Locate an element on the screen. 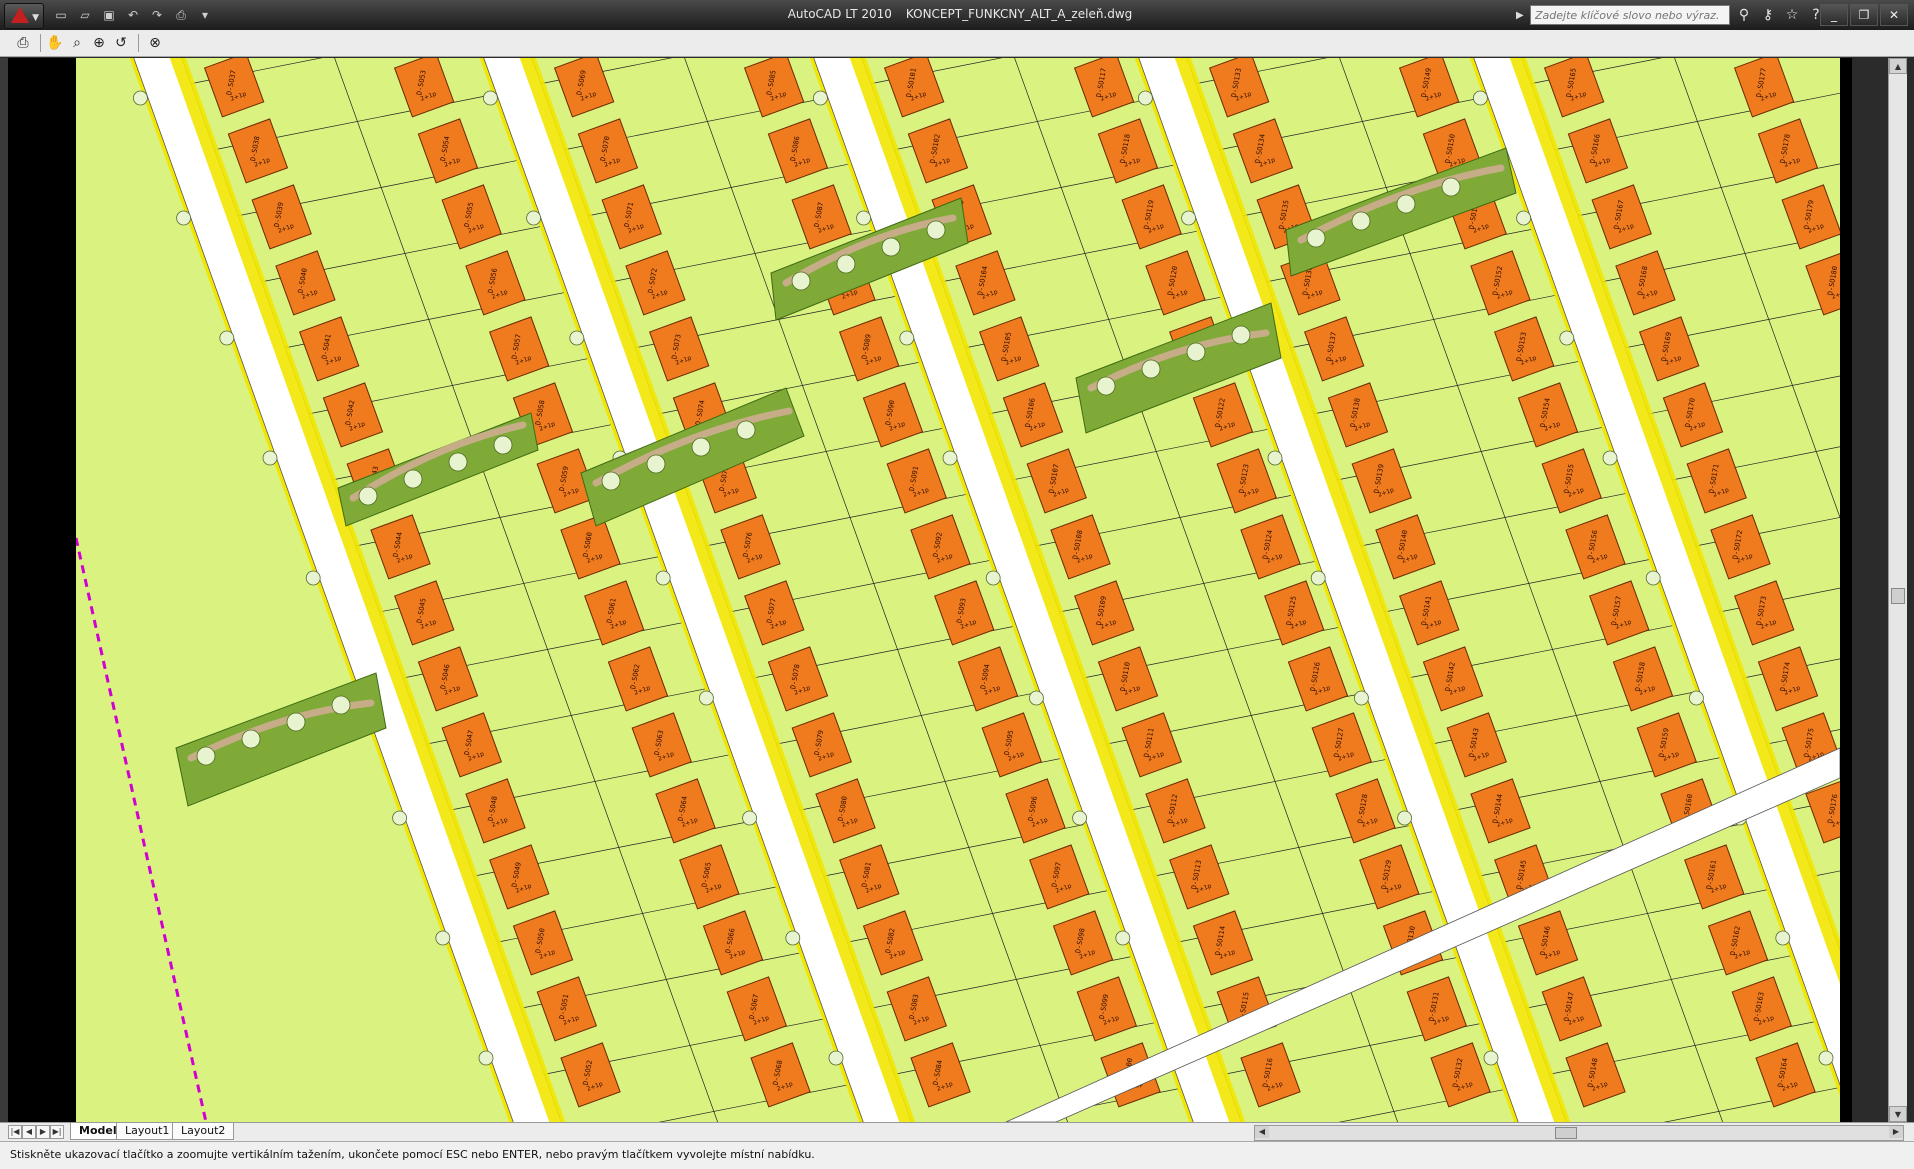 This screenshot has height=1169, width=1914. next-tab-icon: ▶ is located at coordinates (43, 1132).